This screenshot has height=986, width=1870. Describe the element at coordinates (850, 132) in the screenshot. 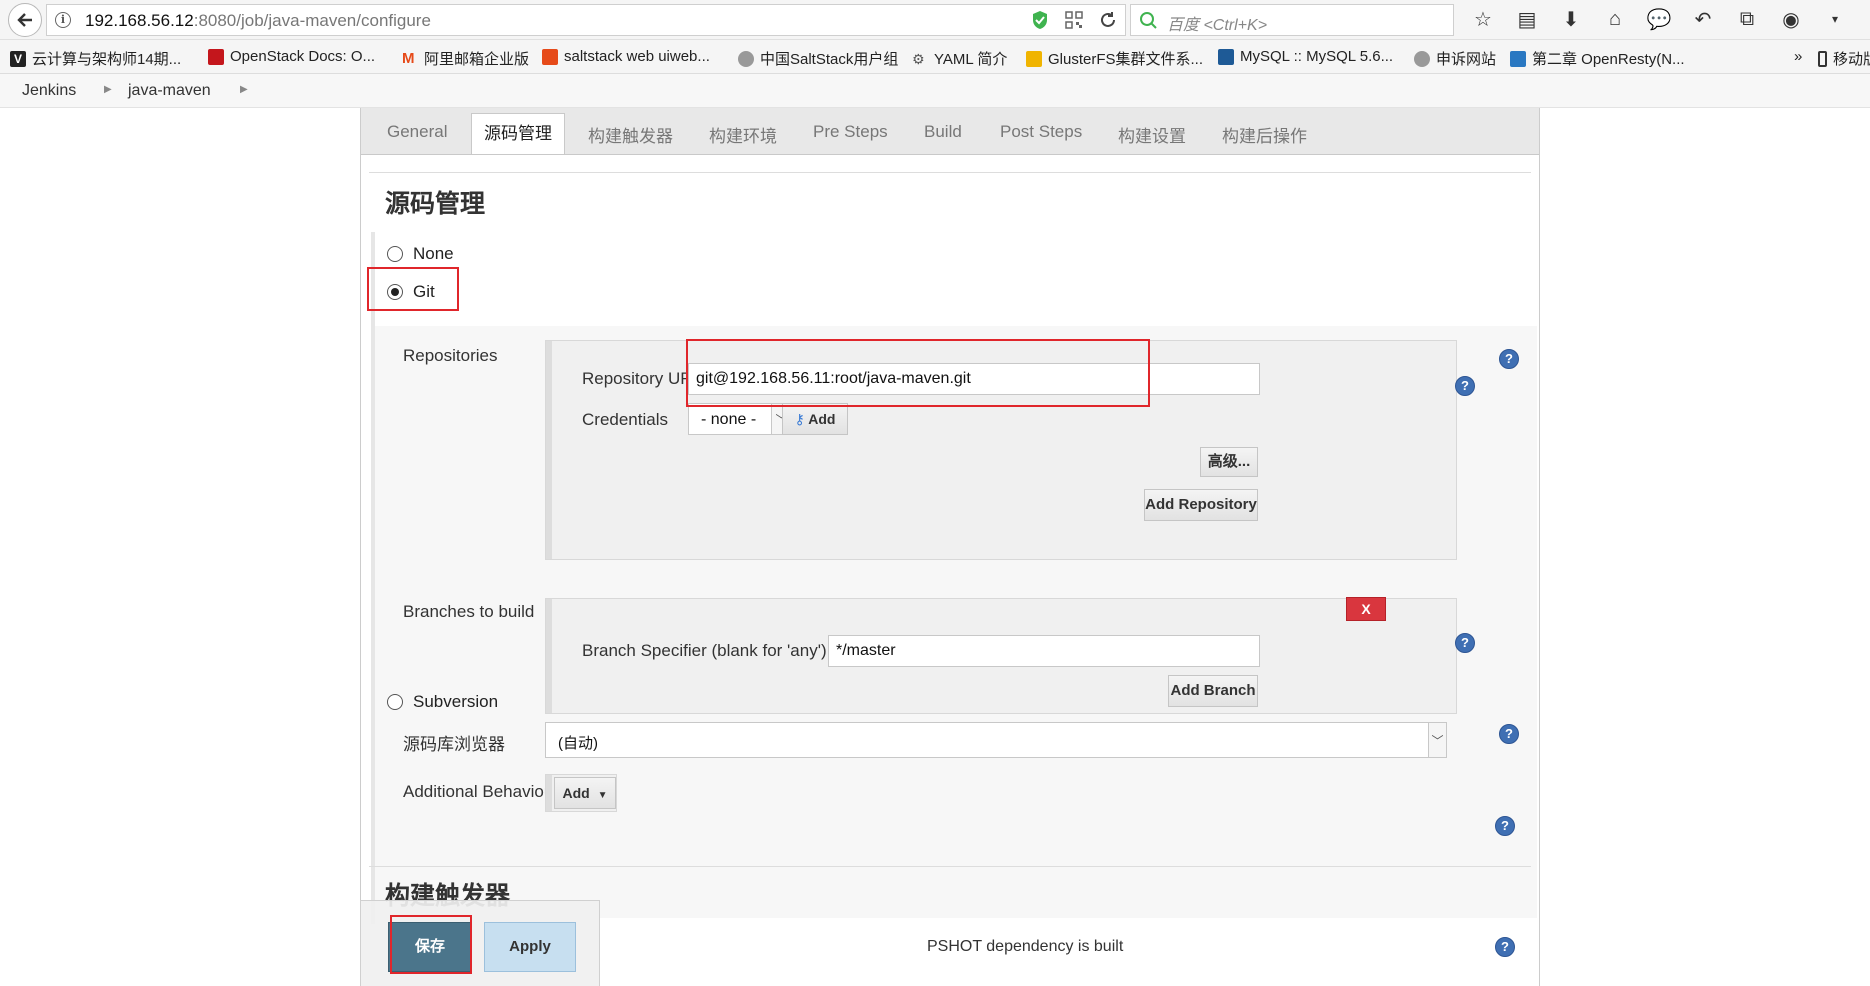

I see `tab-pre-steps: Pre Steps` at that location.